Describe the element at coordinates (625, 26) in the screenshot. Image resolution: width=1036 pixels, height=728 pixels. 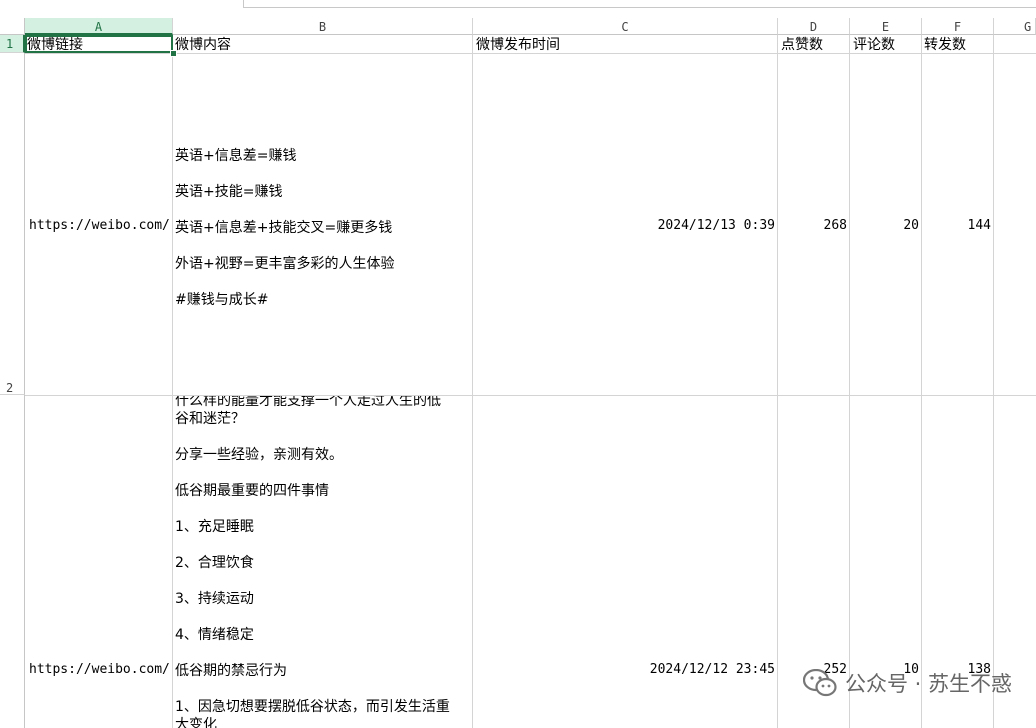
I see `column-header-c: C` at that location.